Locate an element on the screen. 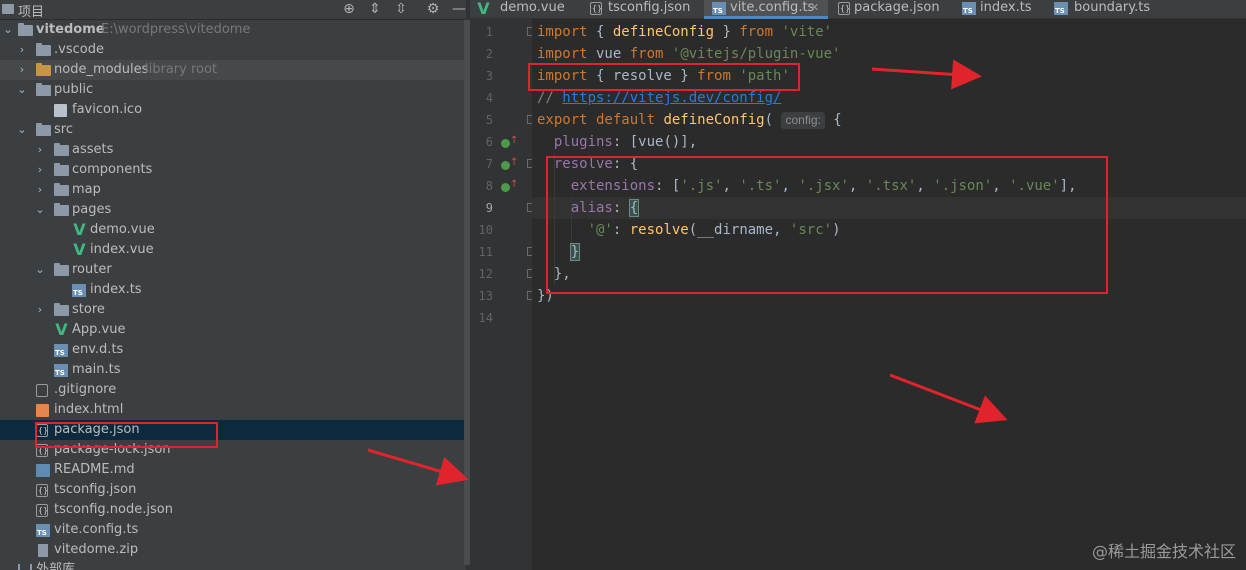 The height and width of the screenshot is (570, 1246). tree-item-label: vite.config.ts is located at coordinates (96, 529).